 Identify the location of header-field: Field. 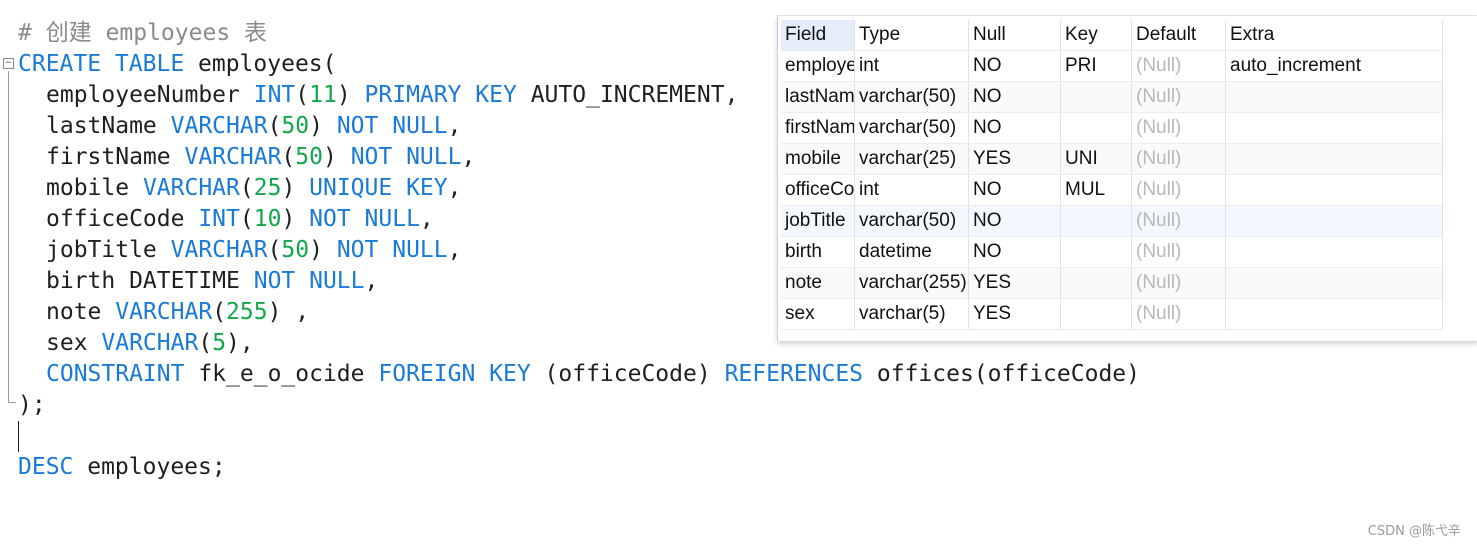
(818, 35).